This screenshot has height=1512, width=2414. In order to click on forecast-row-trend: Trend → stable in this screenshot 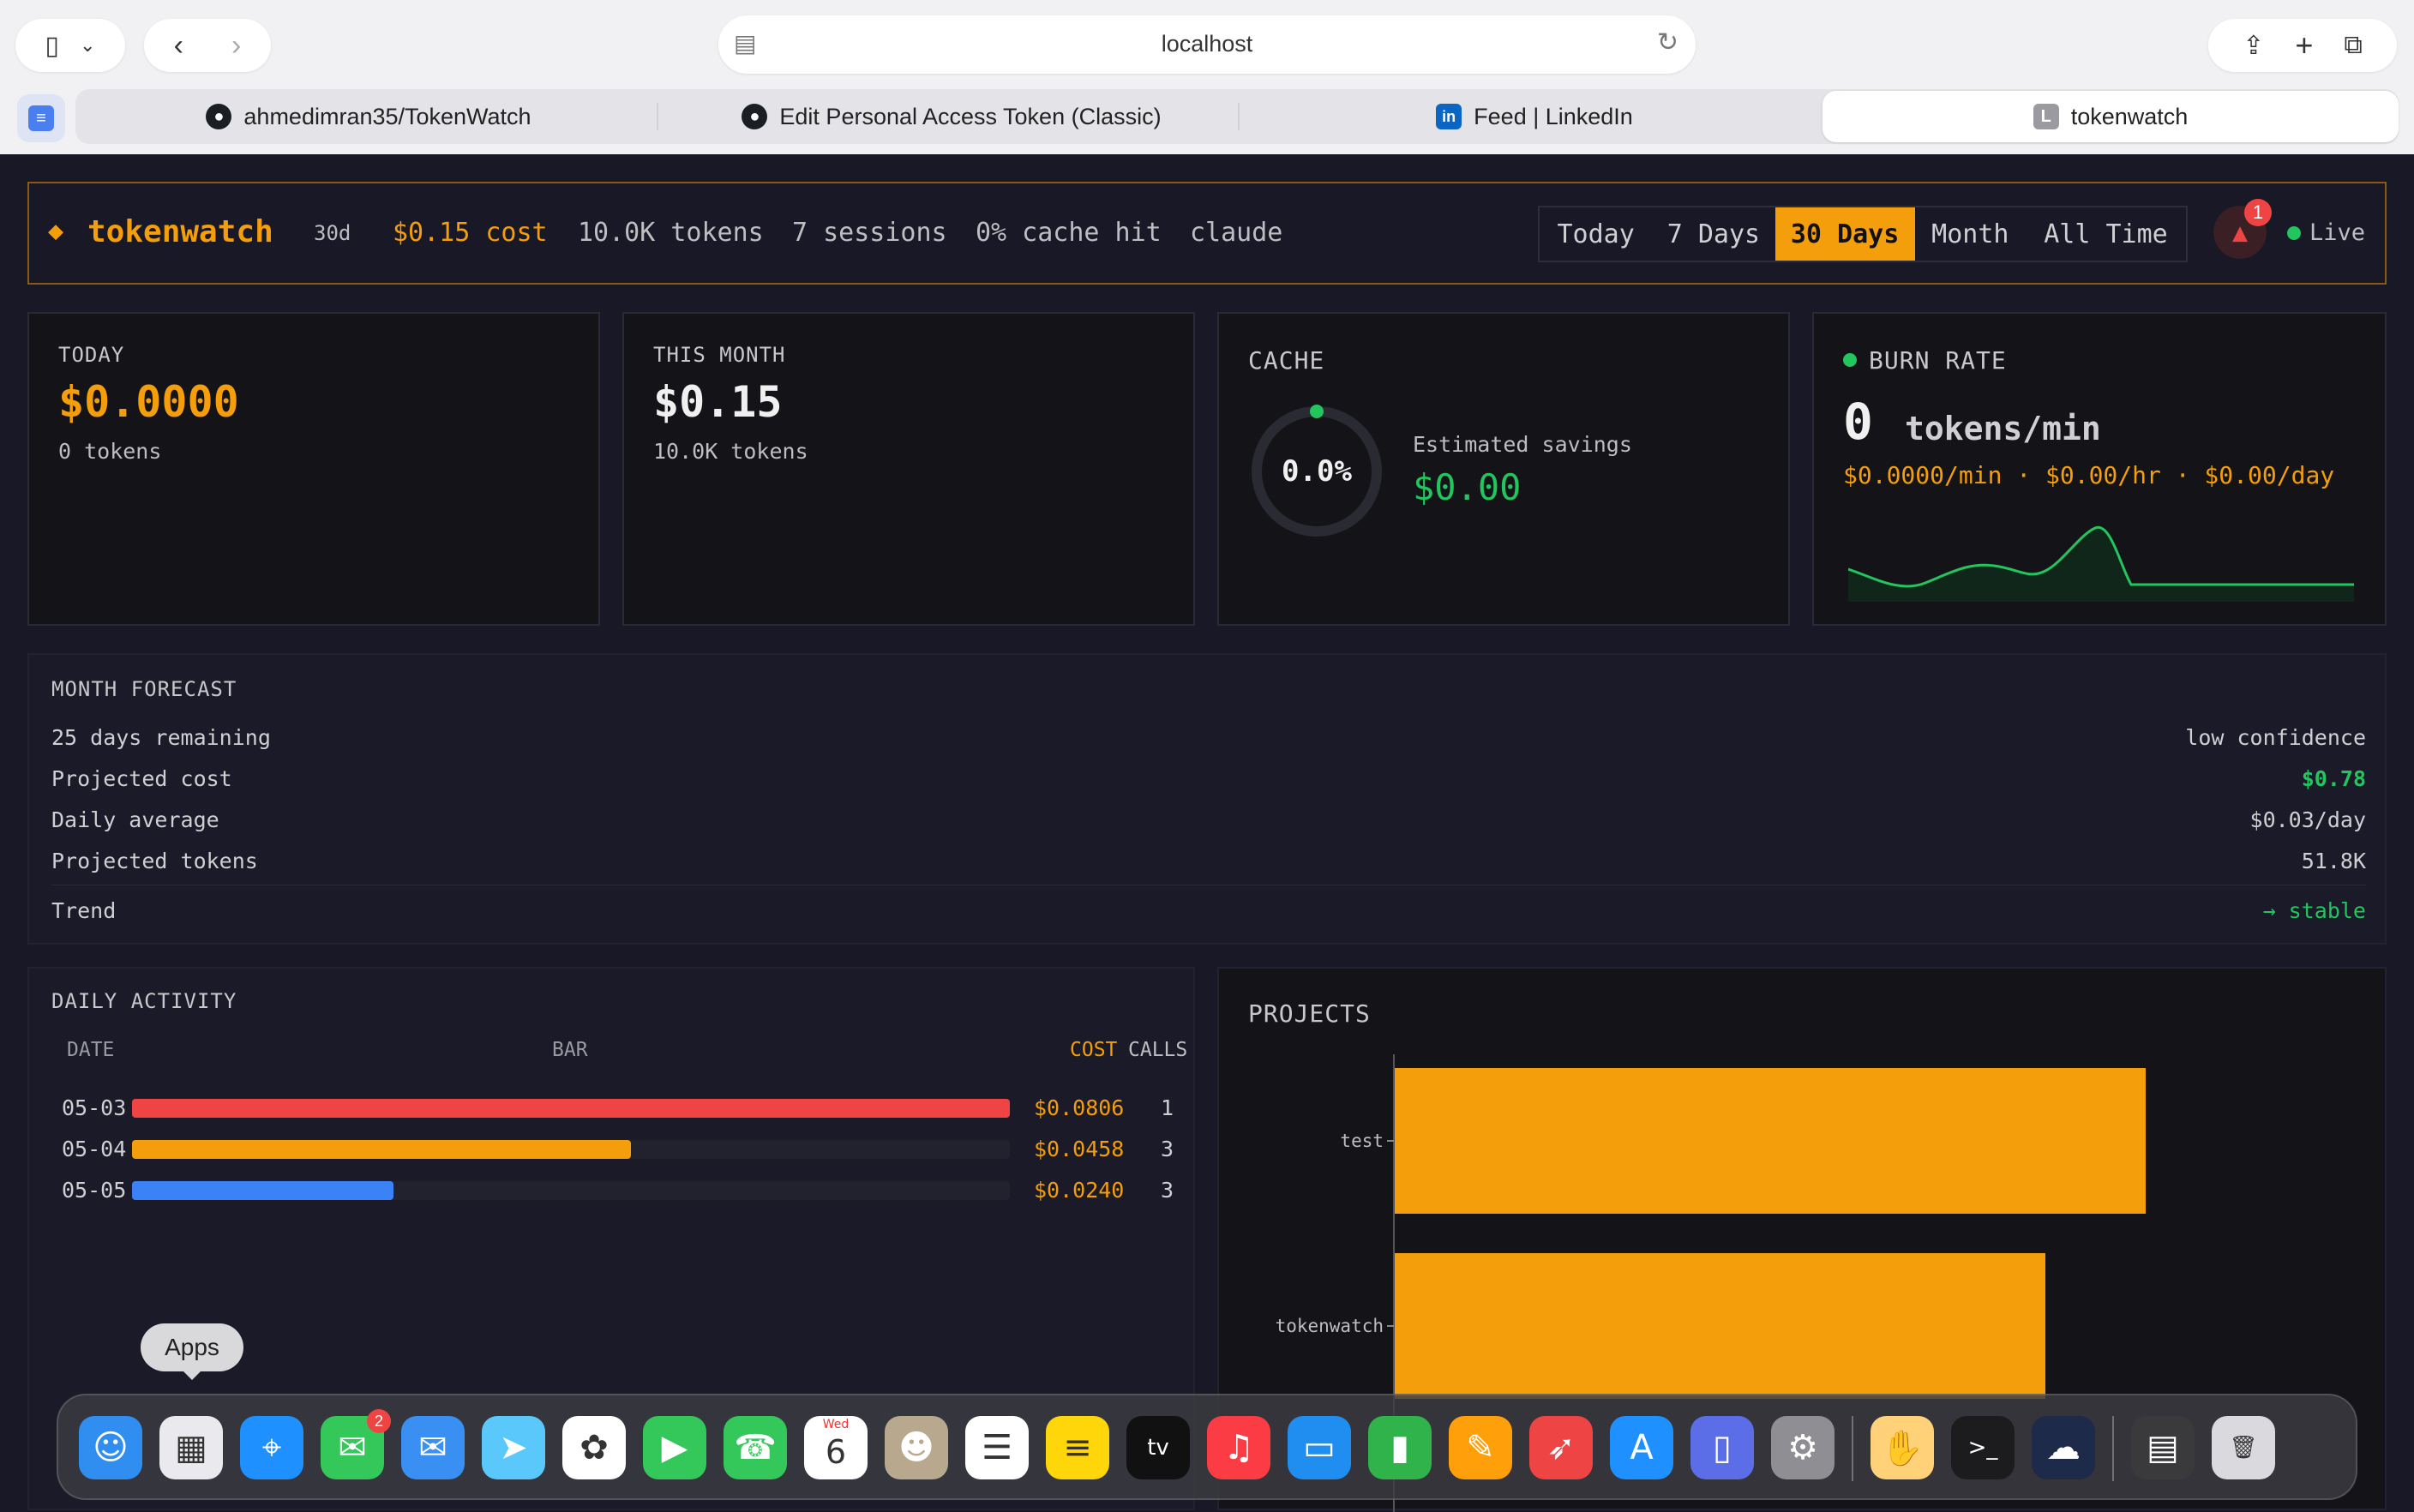, I will do `click(1208, 910)`.